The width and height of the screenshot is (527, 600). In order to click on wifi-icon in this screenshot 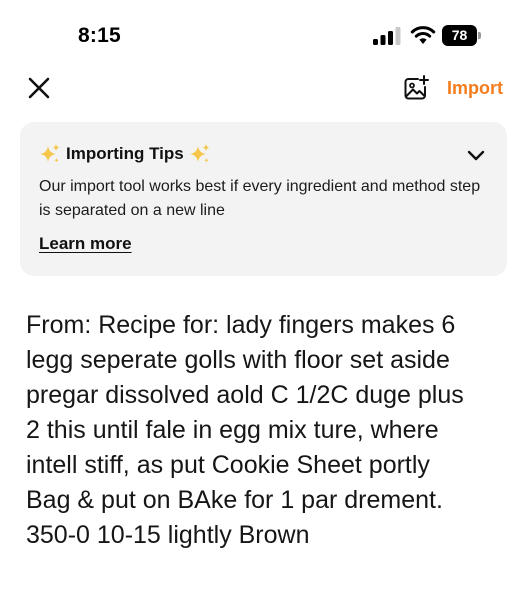, I will do `click(423, 35)`.